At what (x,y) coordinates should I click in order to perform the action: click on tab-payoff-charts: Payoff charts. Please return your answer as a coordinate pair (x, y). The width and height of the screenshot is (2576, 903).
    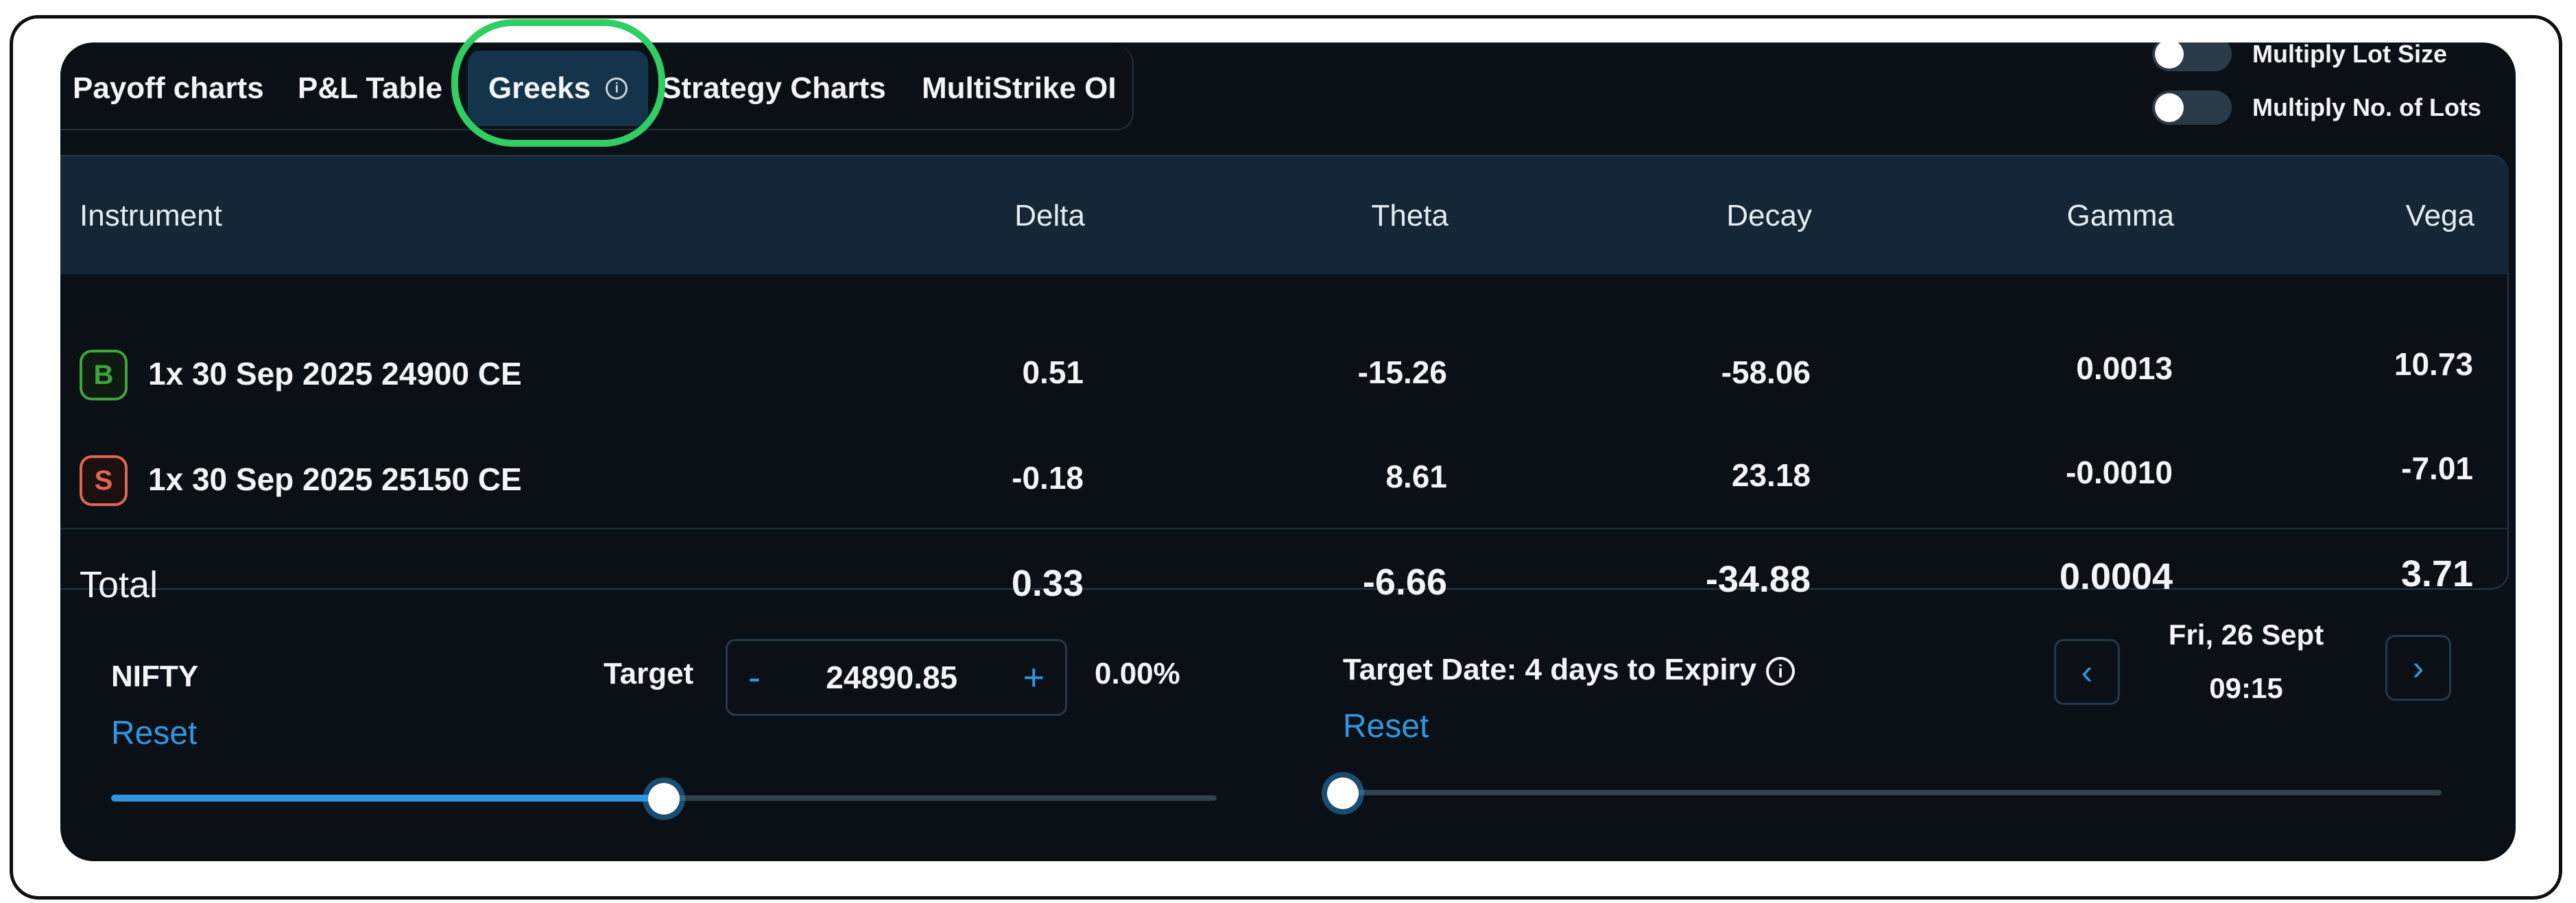
    Looking at the image, I should click on (168, 88).